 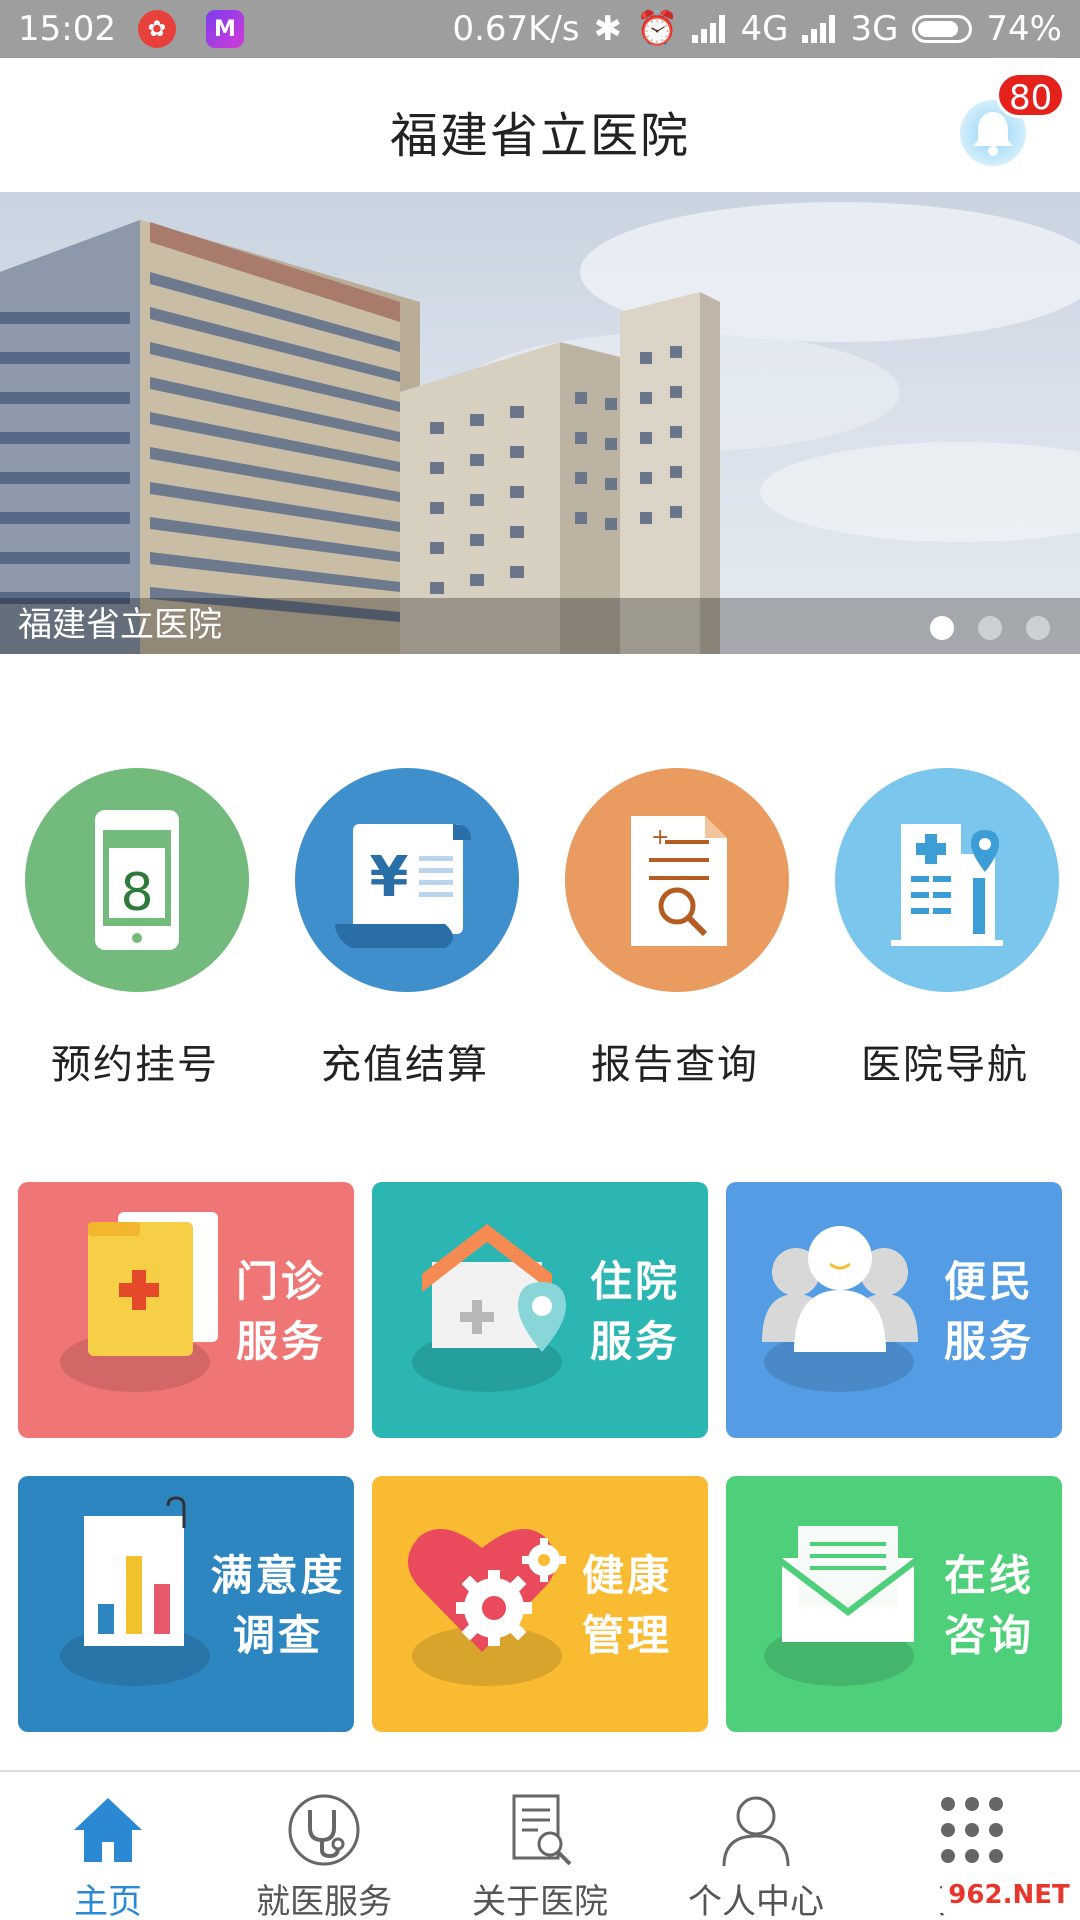 I want to click on tile-label-line1: 满意度, so click(x=278, y=1575).